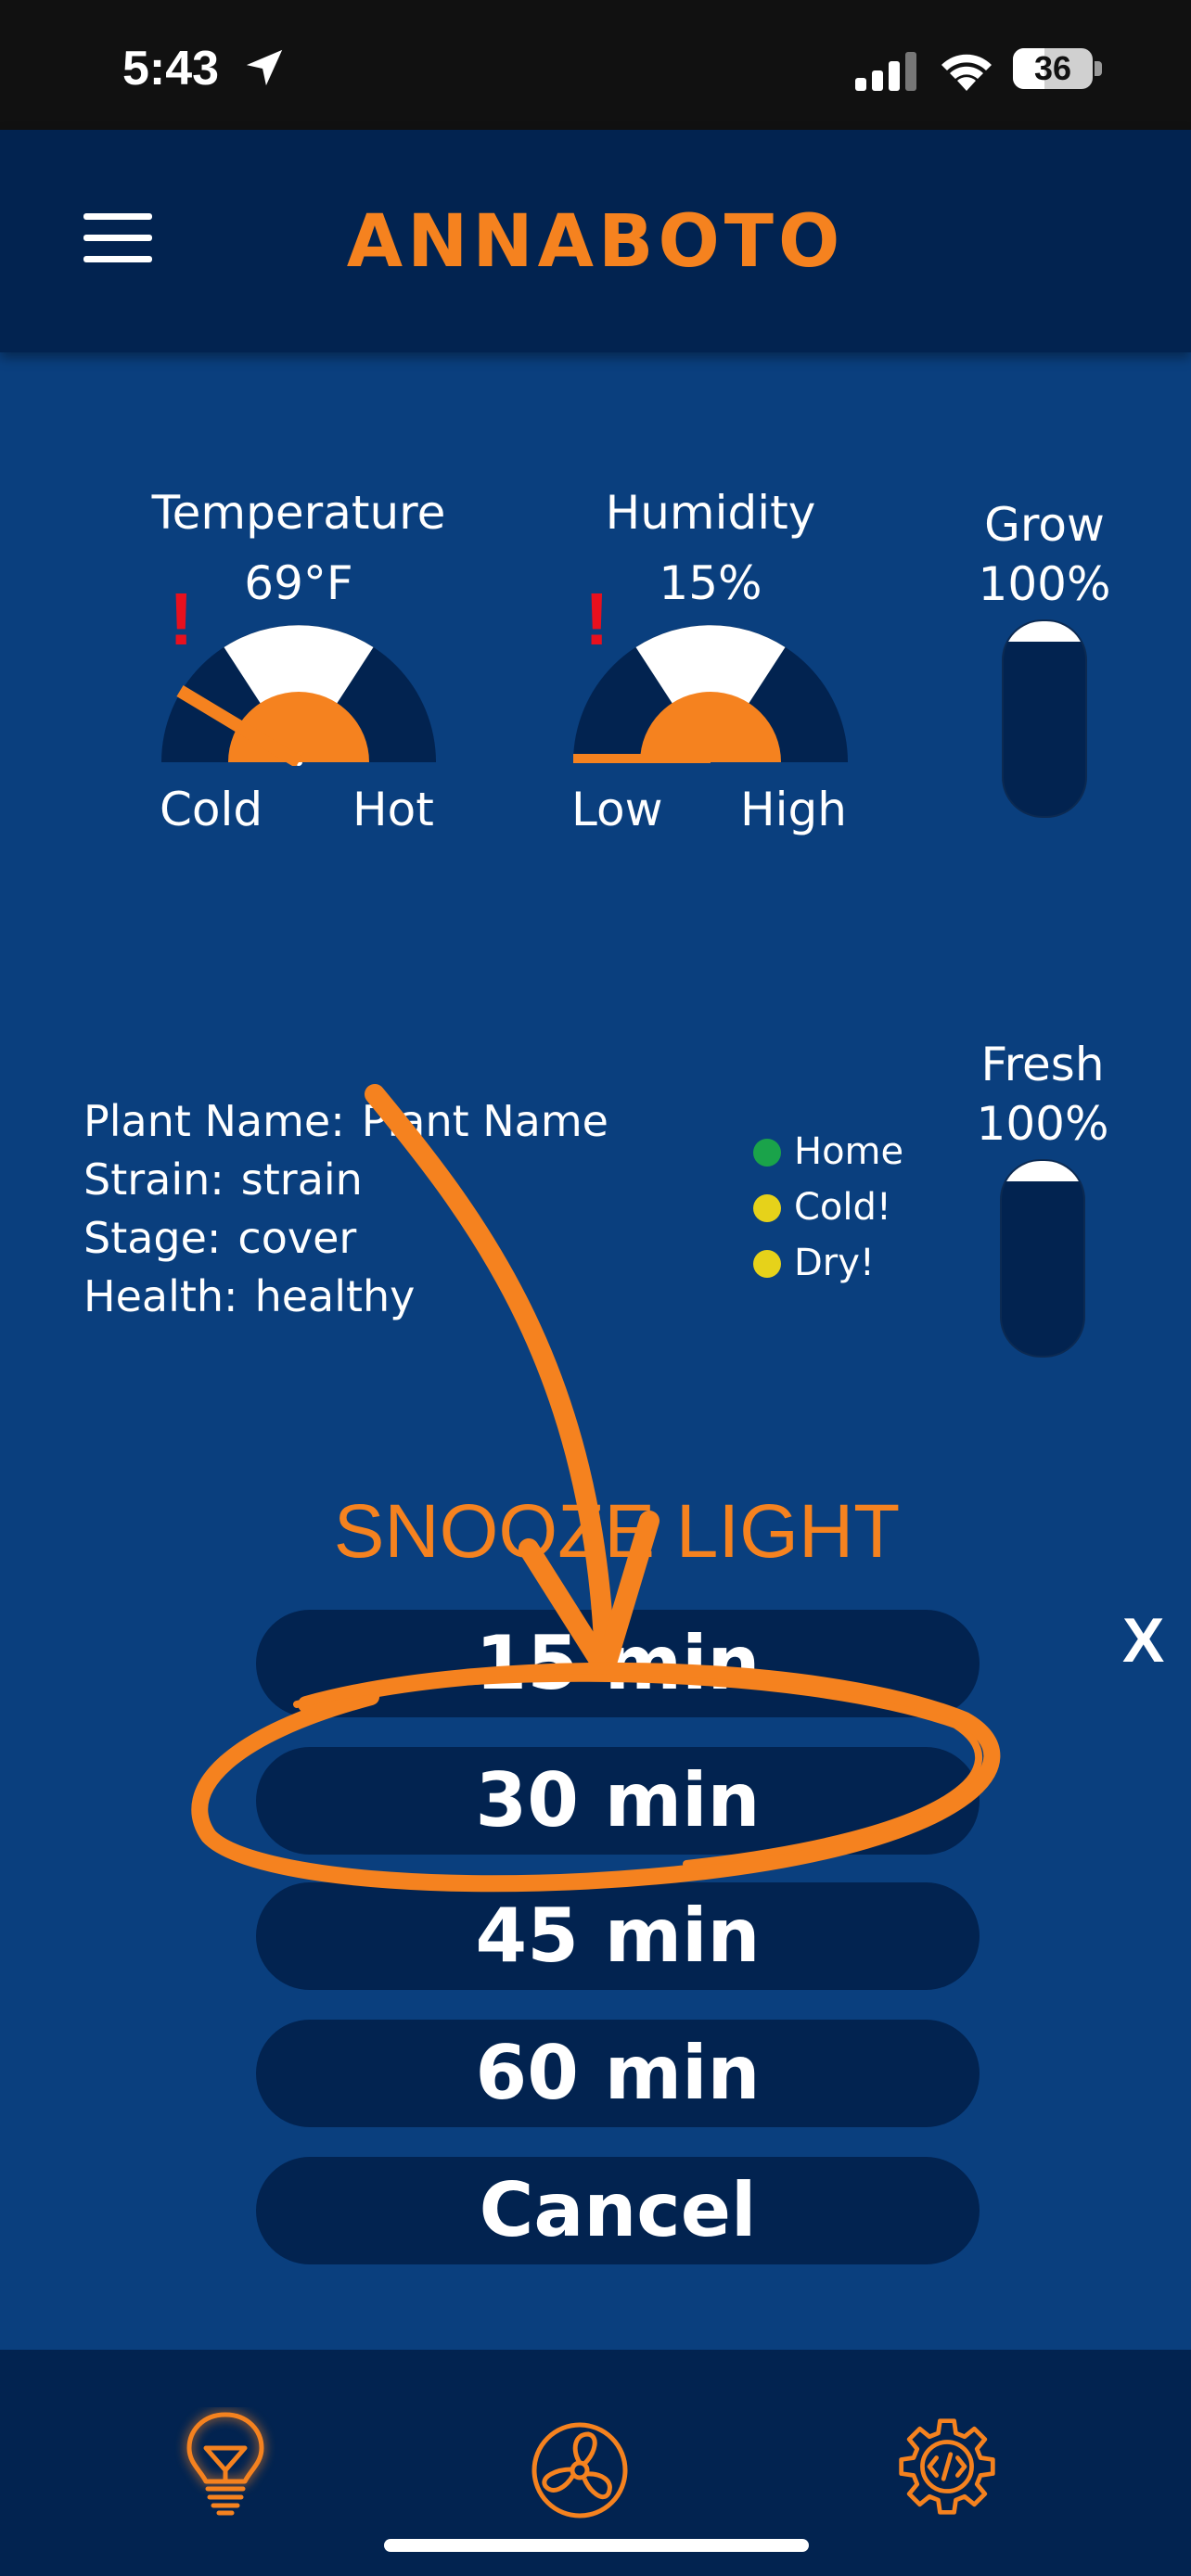 The image size is (1191, 2576). Describe the element at coordinates (225, 2463) in the screenshot. I see `lightbulb-icon` at that location.